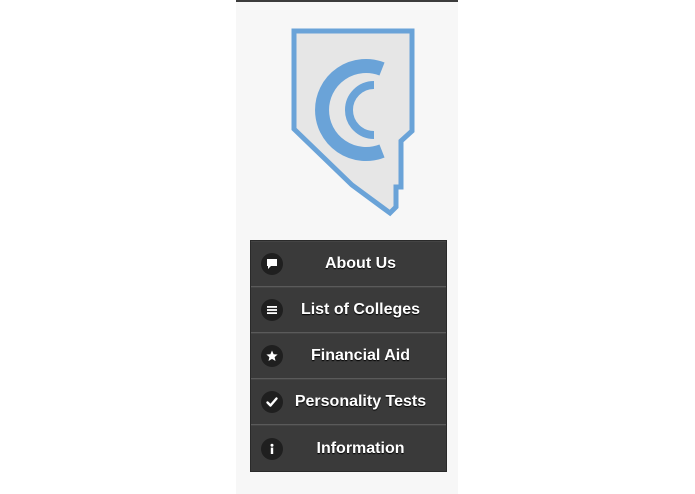  I want to click on checkmark-icon, so click(272, 402).